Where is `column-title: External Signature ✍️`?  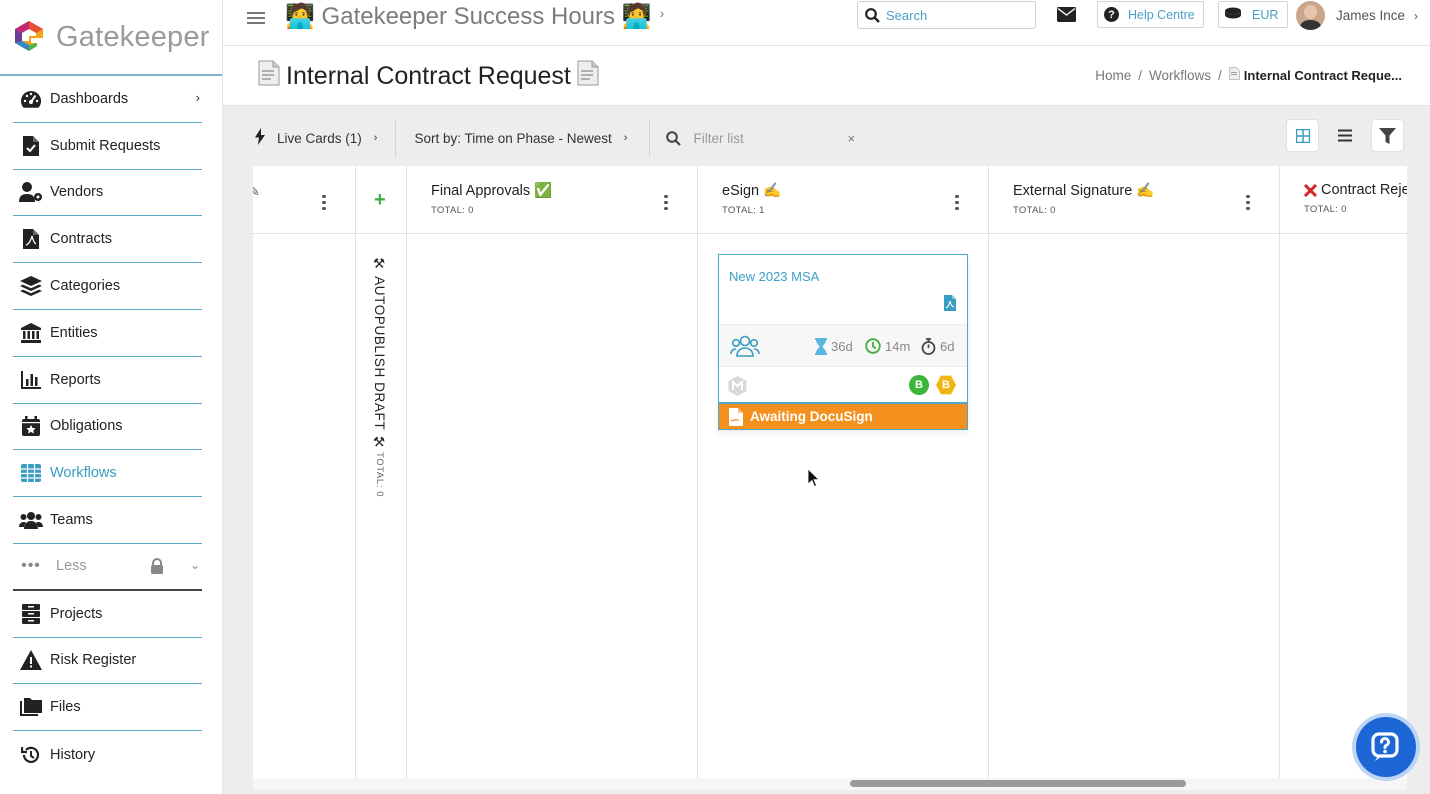 column-title: External Signature ✍️ is located at coordinates (1084, 191).